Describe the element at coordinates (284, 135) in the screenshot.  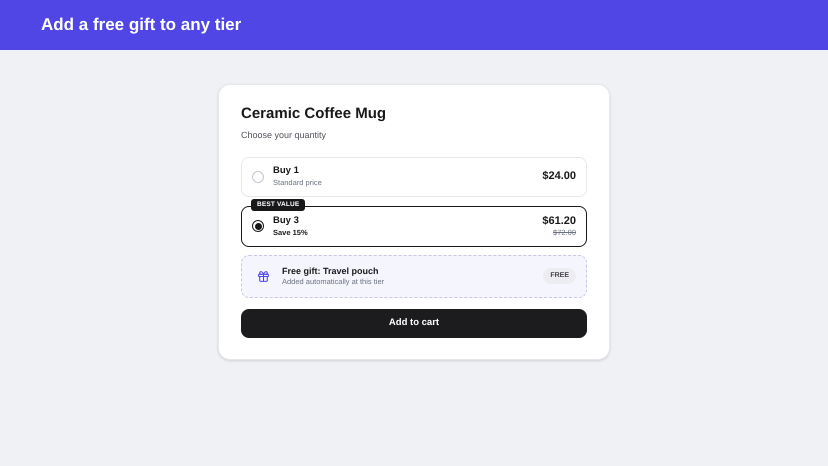
I see `product-subtitle: Choose your quantity` at that location.